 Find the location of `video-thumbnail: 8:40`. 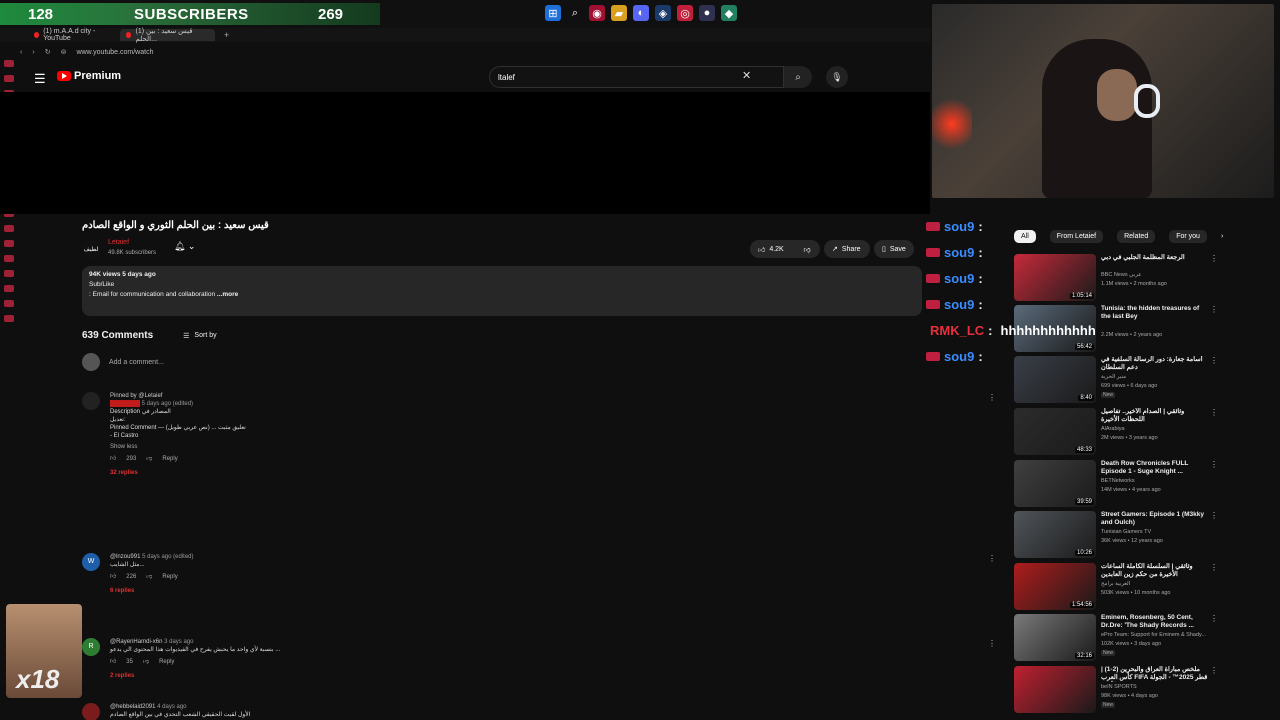

video-thumbnail: 8:40 is located at coordinates (1055, 379).